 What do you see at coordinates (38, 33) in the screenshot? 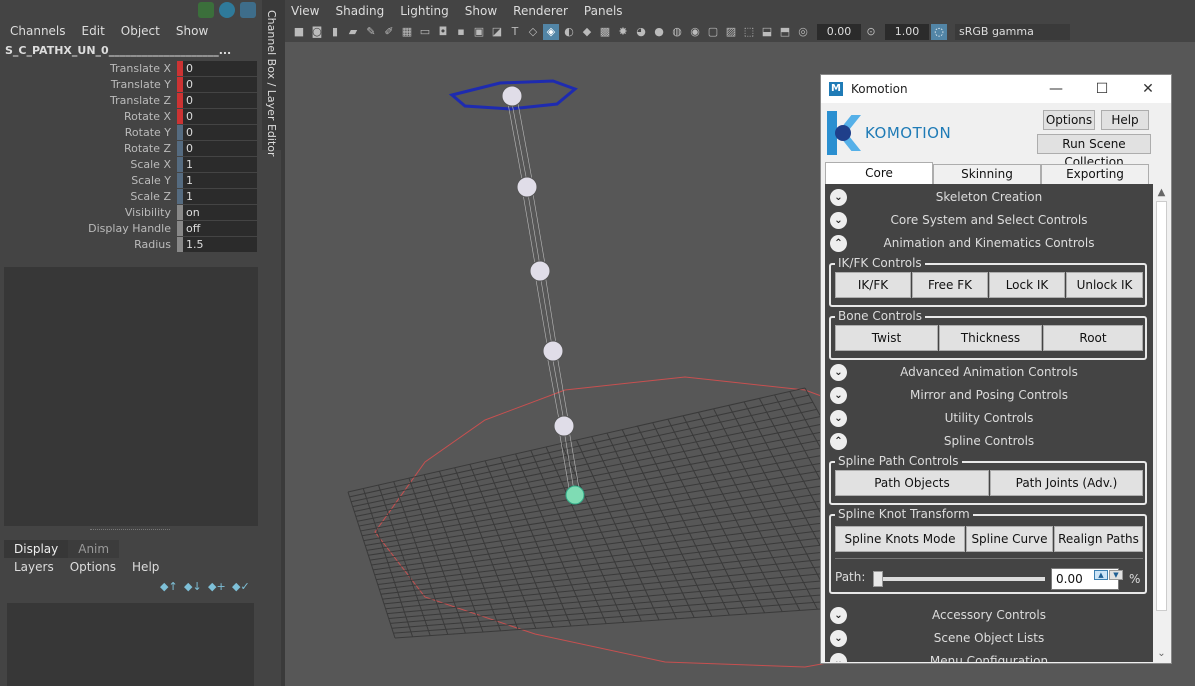
I see `menu-channels: Channels` at bounding box center [38, 33].